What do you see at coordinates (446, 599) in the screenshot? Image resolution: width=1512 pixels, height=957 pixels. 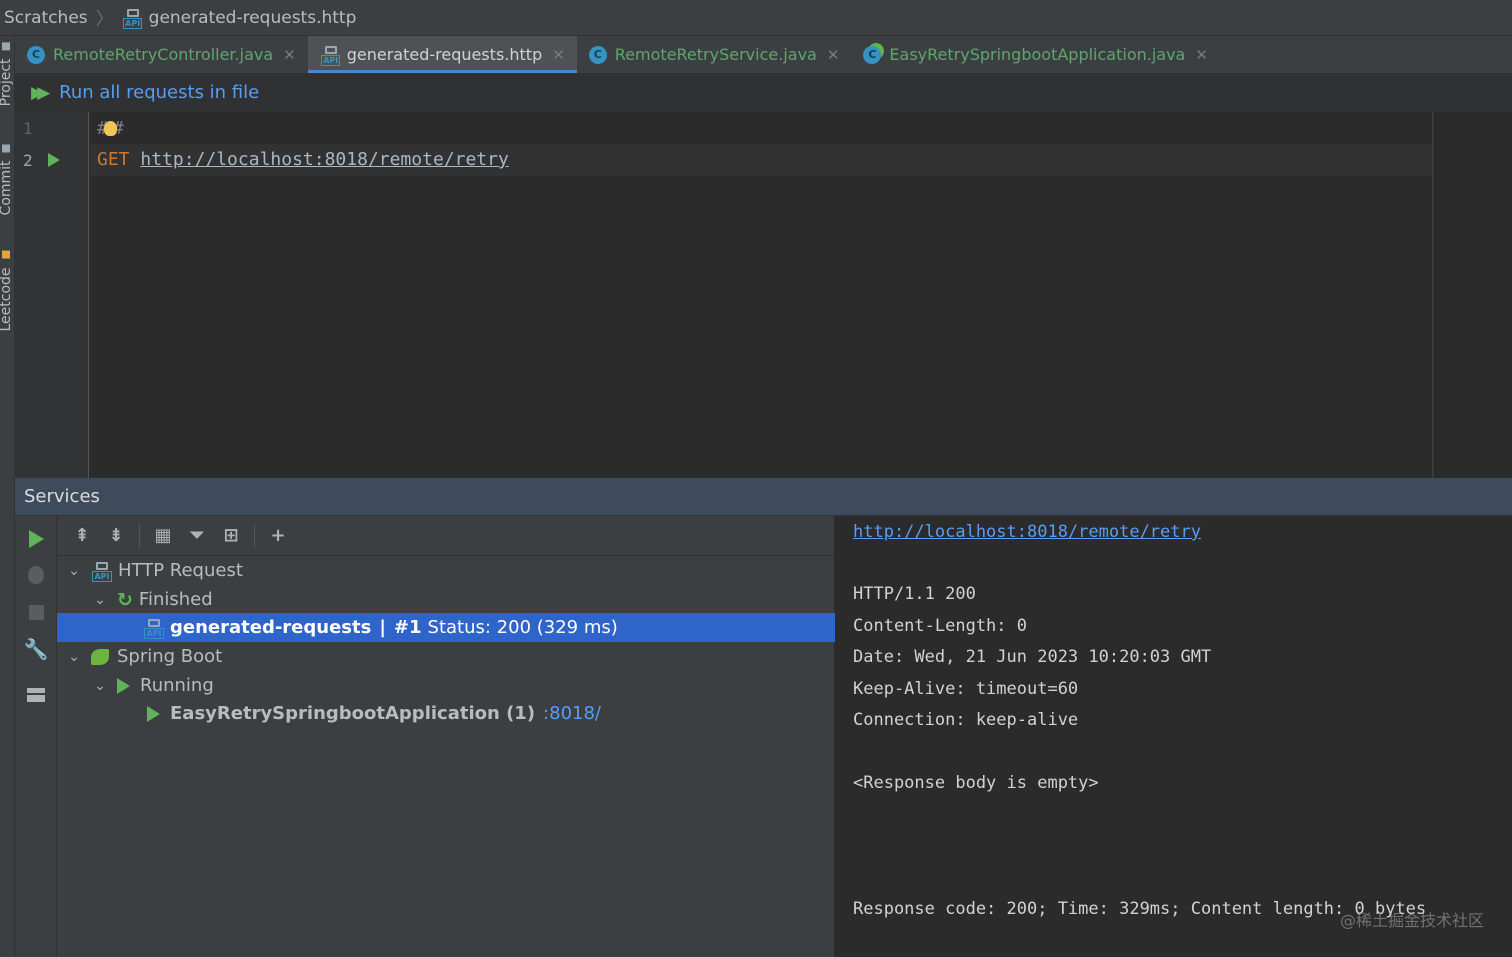 I see `tree-node-finished: ⌄ ↻ Finished` at bounding box center [446, 599].